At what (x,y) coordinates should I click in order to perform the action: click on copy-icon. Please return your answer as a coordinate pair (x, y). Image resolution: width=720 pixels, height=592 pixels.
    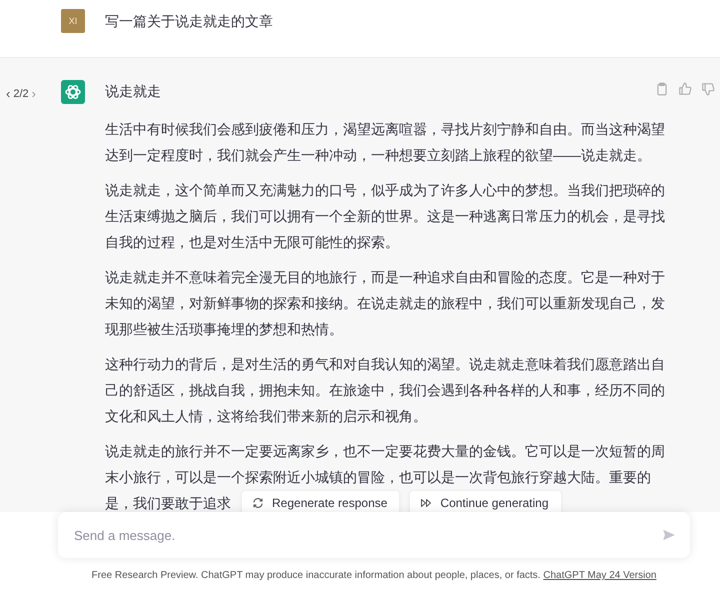
    Looking at the image, I should click on (662, 89).